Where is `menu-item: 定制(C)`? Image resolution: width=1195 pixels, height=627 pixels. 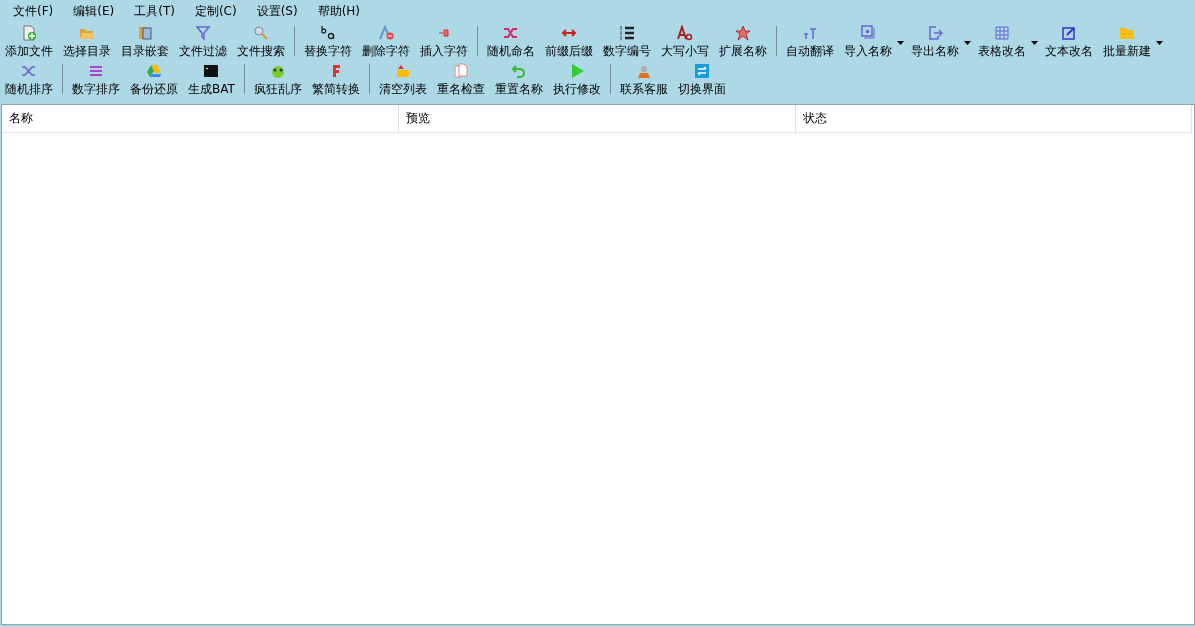
menu-item: 定制(C) is located at coordinates (215, 11).